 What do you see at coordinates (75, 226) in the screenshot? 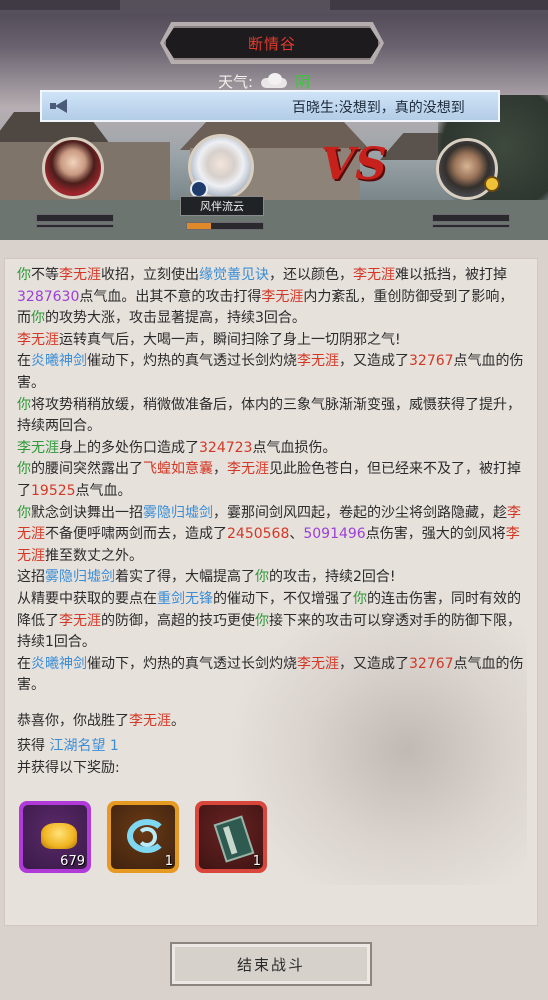
I see `player-energy-bar` at bounding box center [75, 226].